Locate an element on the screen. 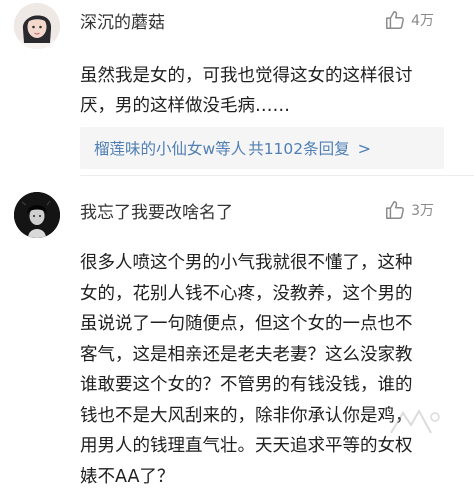 Image resolution: width=474 pixels, height=492 pixels. like-button: 3万 is located at coordinates (409, 210).